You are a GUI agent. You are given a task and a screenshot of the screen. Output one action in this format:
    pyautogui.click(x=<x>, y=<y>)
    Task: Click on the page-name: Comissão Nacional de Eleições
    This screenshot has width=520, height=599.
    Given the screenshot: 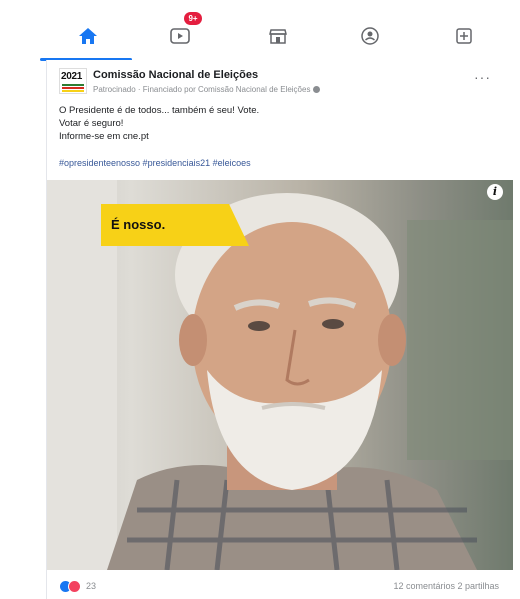 What is the action you would take?
    pyautogui.click(x=175, y=75)
    